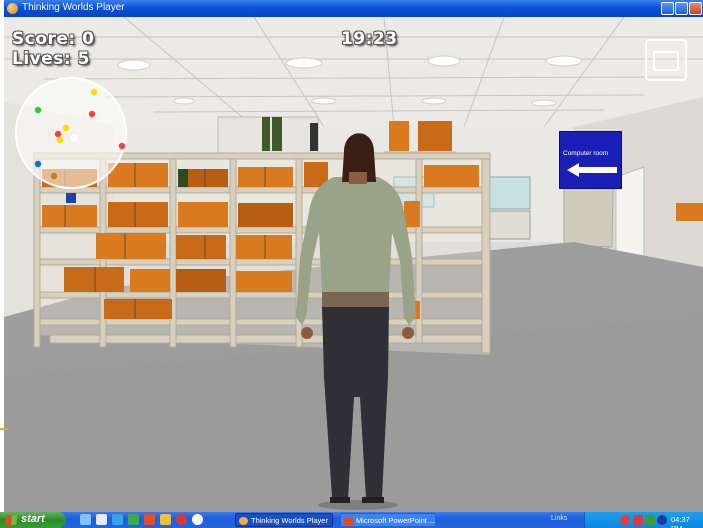 This screenshot has width=703, height=528. Describe the element at coordinates (662, 520) in the screenshot. I see `tray-blue-icon` at that location.